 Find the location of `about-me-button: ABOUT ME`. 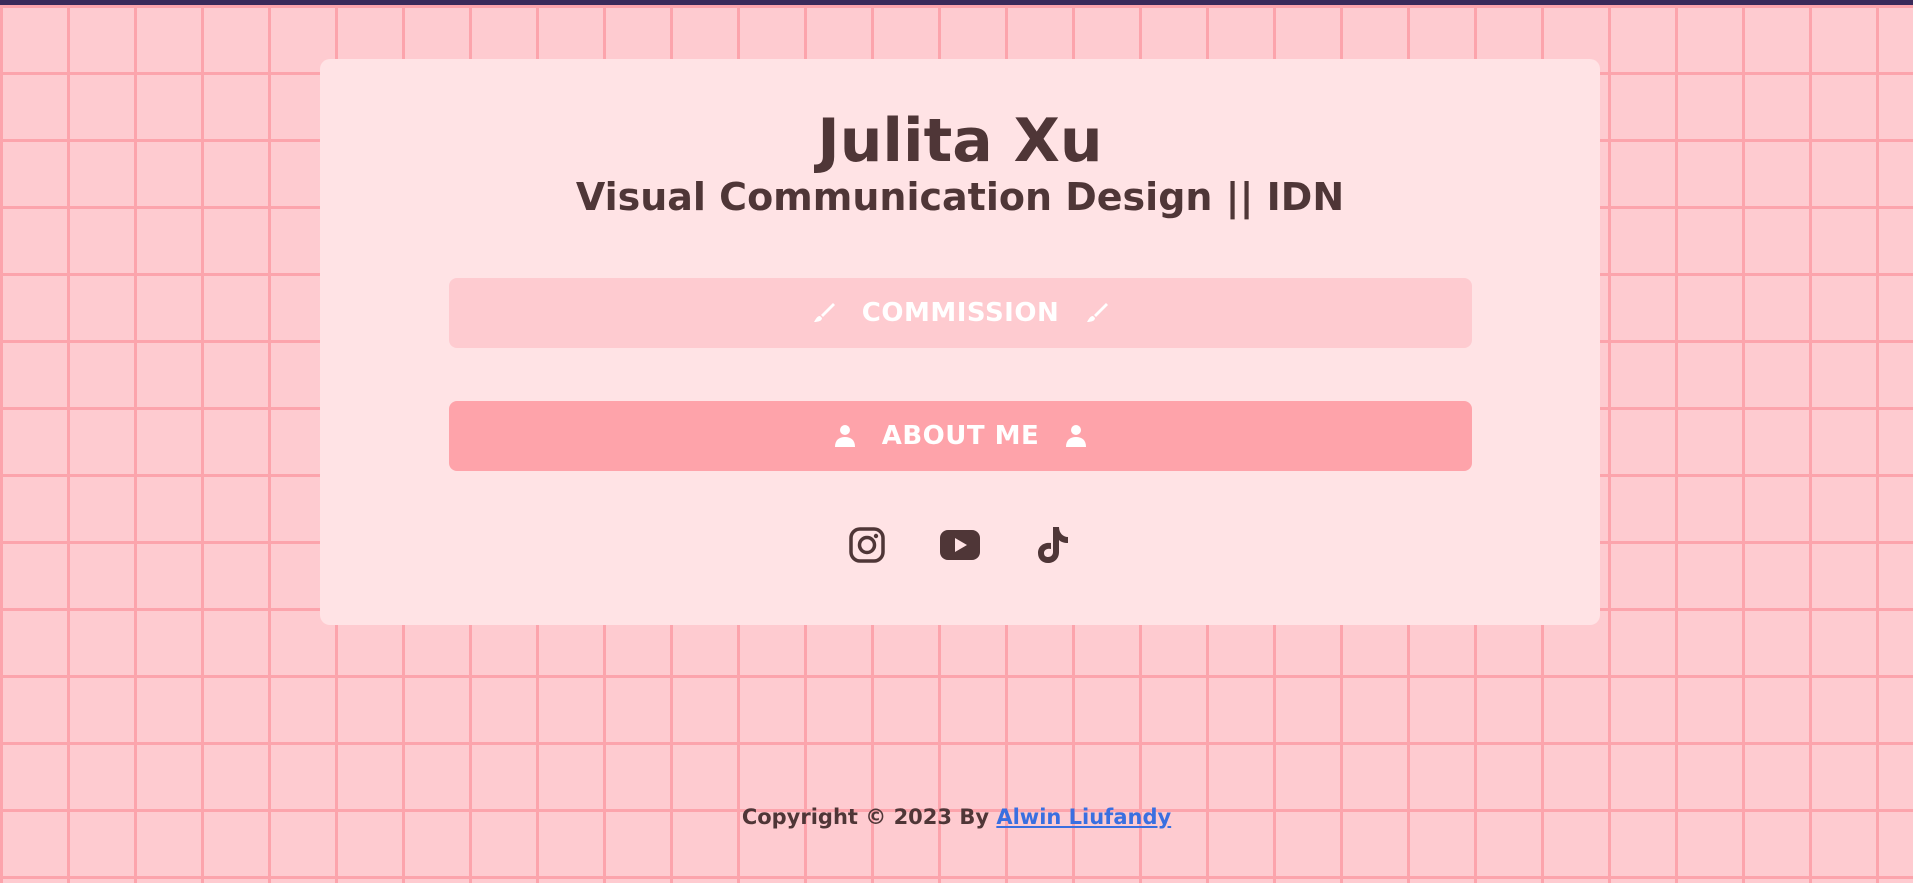

about-me-button: ABOUT ME is located at coordinates (960, 436).